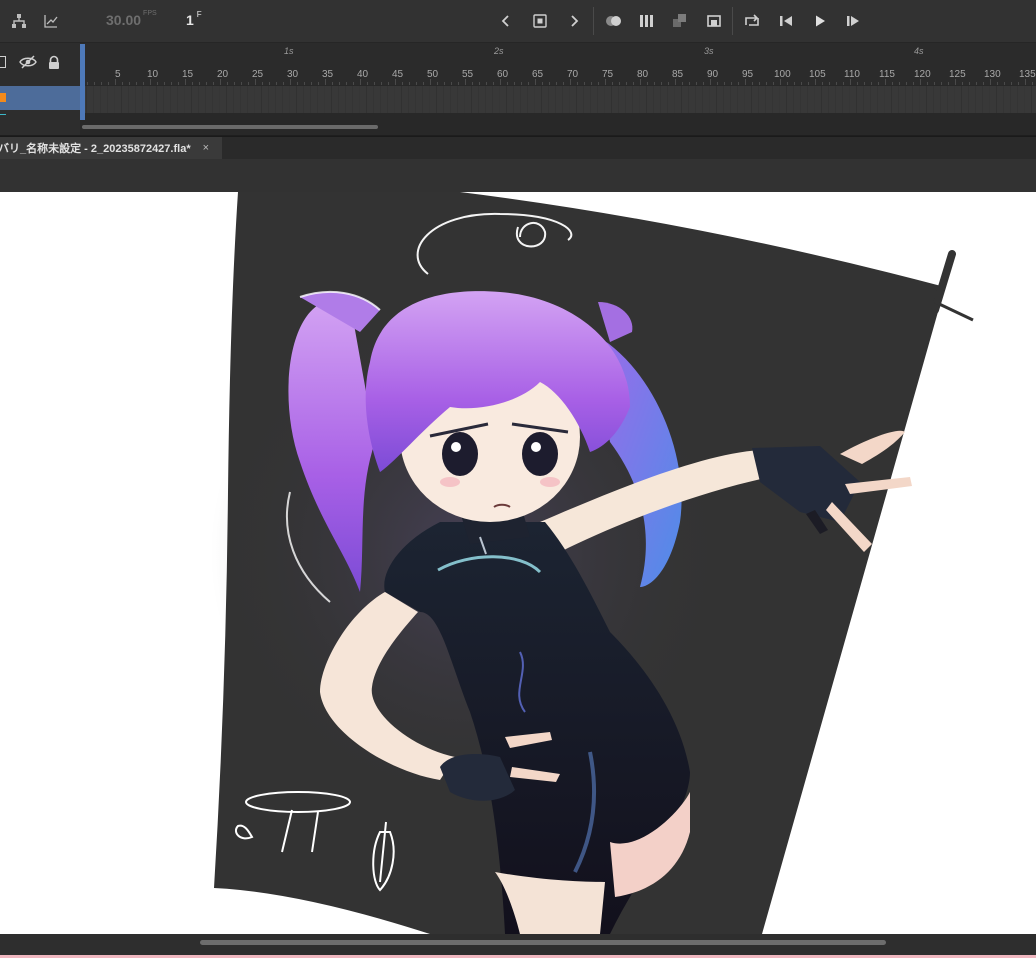 This screenshot has width=1036, height=958. Describe the element at coordinates (574, 21) in the screenshot. I see `next-keyframe-icon` at that location.